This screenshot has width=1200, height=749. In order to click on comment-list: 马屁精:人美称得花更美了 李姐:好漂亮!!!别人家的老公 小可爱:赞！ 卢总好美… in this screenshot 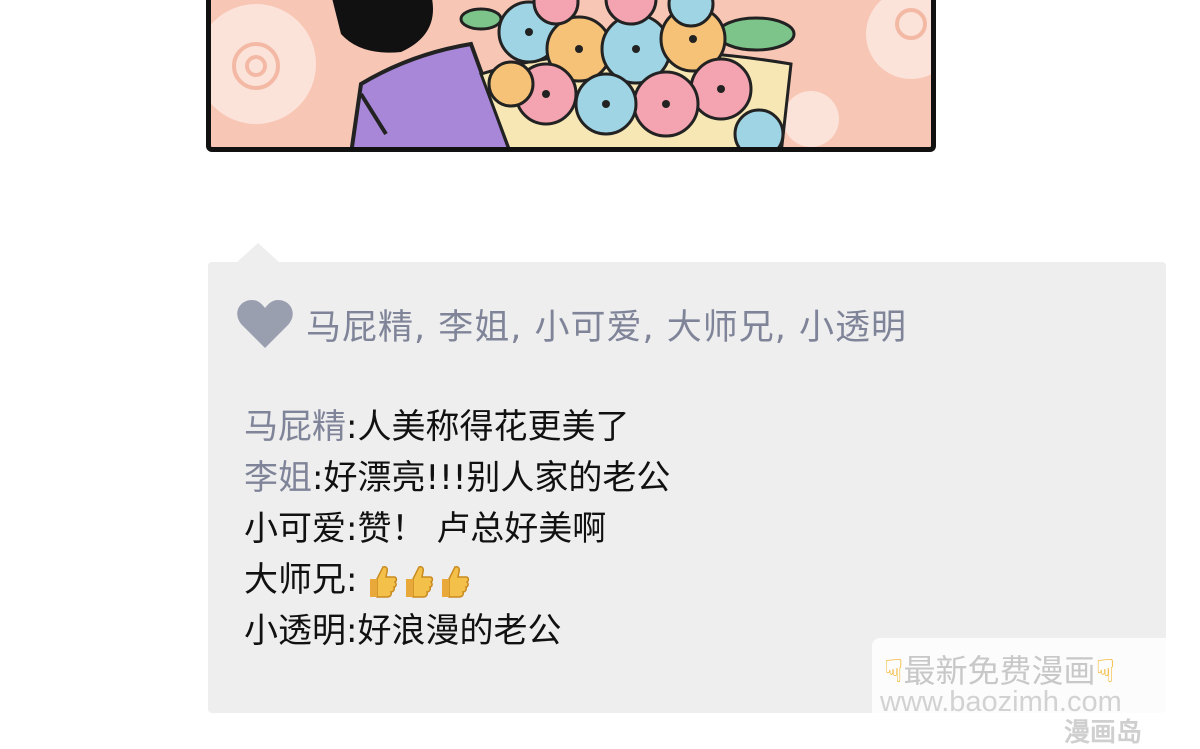, I will do `click(457, 529)`.